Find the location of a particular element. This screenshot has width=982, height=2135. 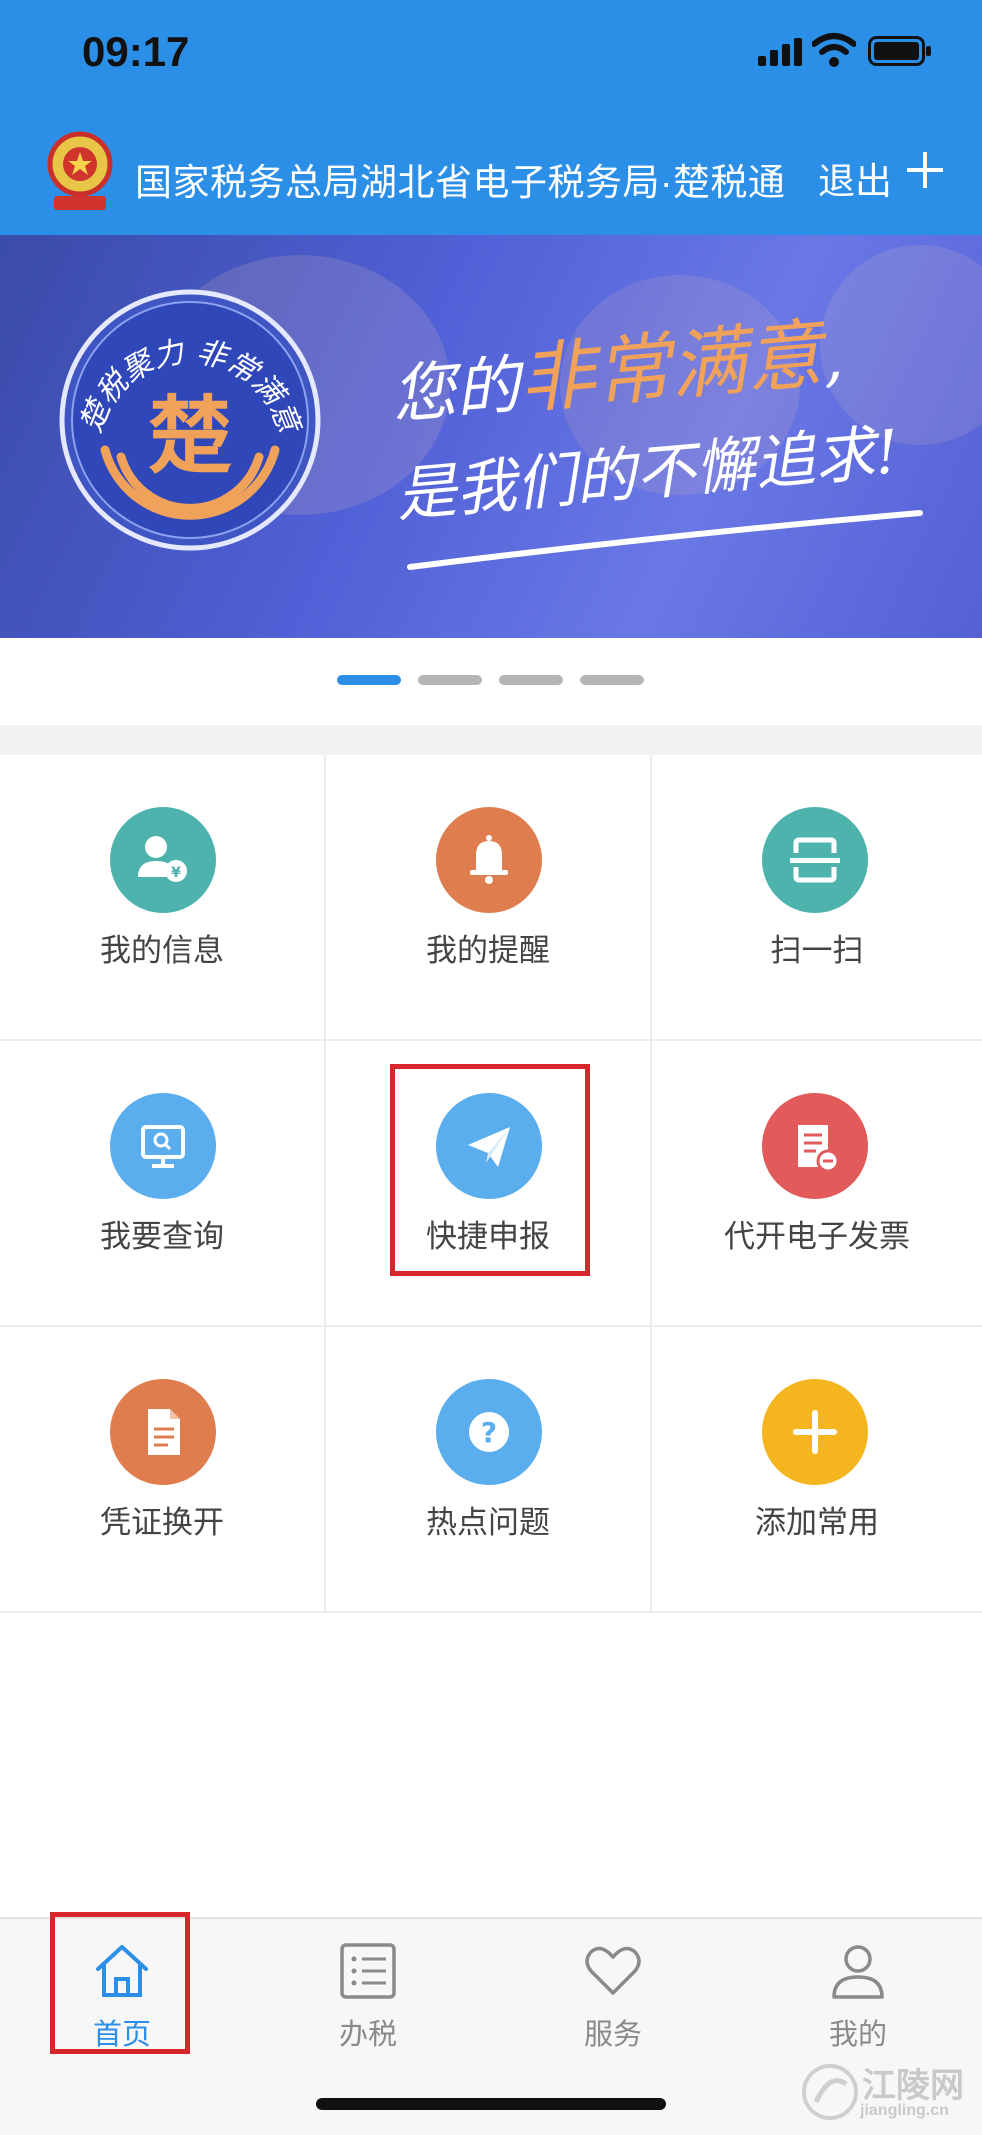

tab-tax-handling: 办税 is located at coordinates (368, 1990).